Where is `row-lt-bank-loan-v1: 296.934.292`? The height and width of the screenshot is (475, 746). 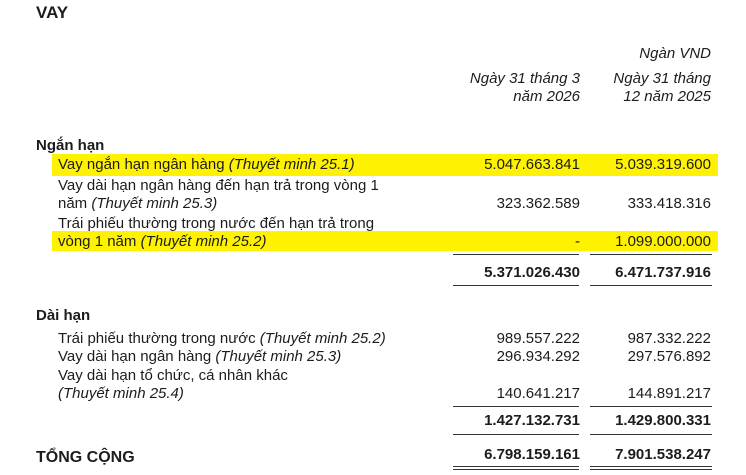
row-lt-bank-loan-v1: 296.934.292 is located at coordinates (538, 356).